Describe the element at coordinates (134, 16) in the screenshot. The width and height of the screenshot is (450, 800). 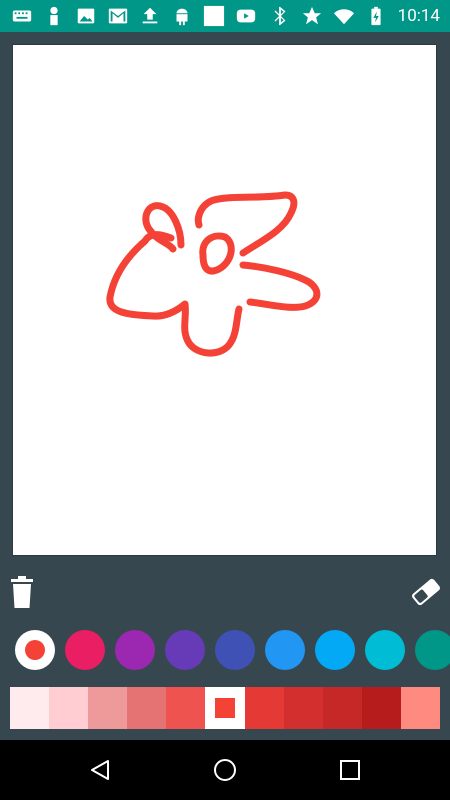
I see `notification-icons` at that location.